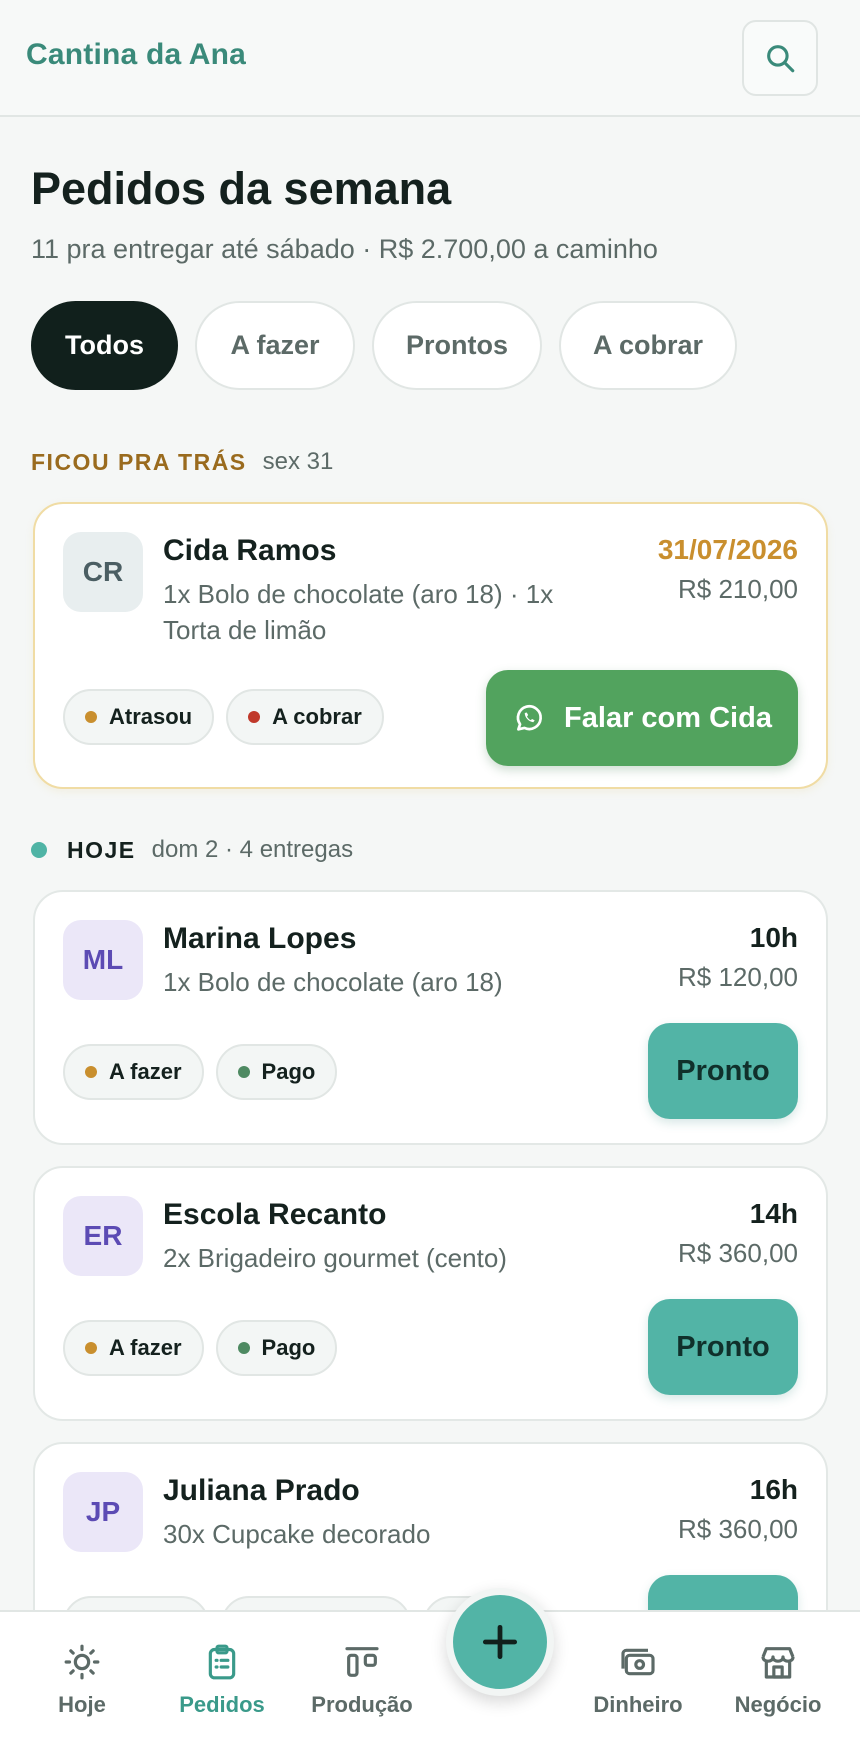  What do you see at coordinates (362, 1704) in the screenshot?
I see `nav-label: Produção` at bounding box center [362, 1704].